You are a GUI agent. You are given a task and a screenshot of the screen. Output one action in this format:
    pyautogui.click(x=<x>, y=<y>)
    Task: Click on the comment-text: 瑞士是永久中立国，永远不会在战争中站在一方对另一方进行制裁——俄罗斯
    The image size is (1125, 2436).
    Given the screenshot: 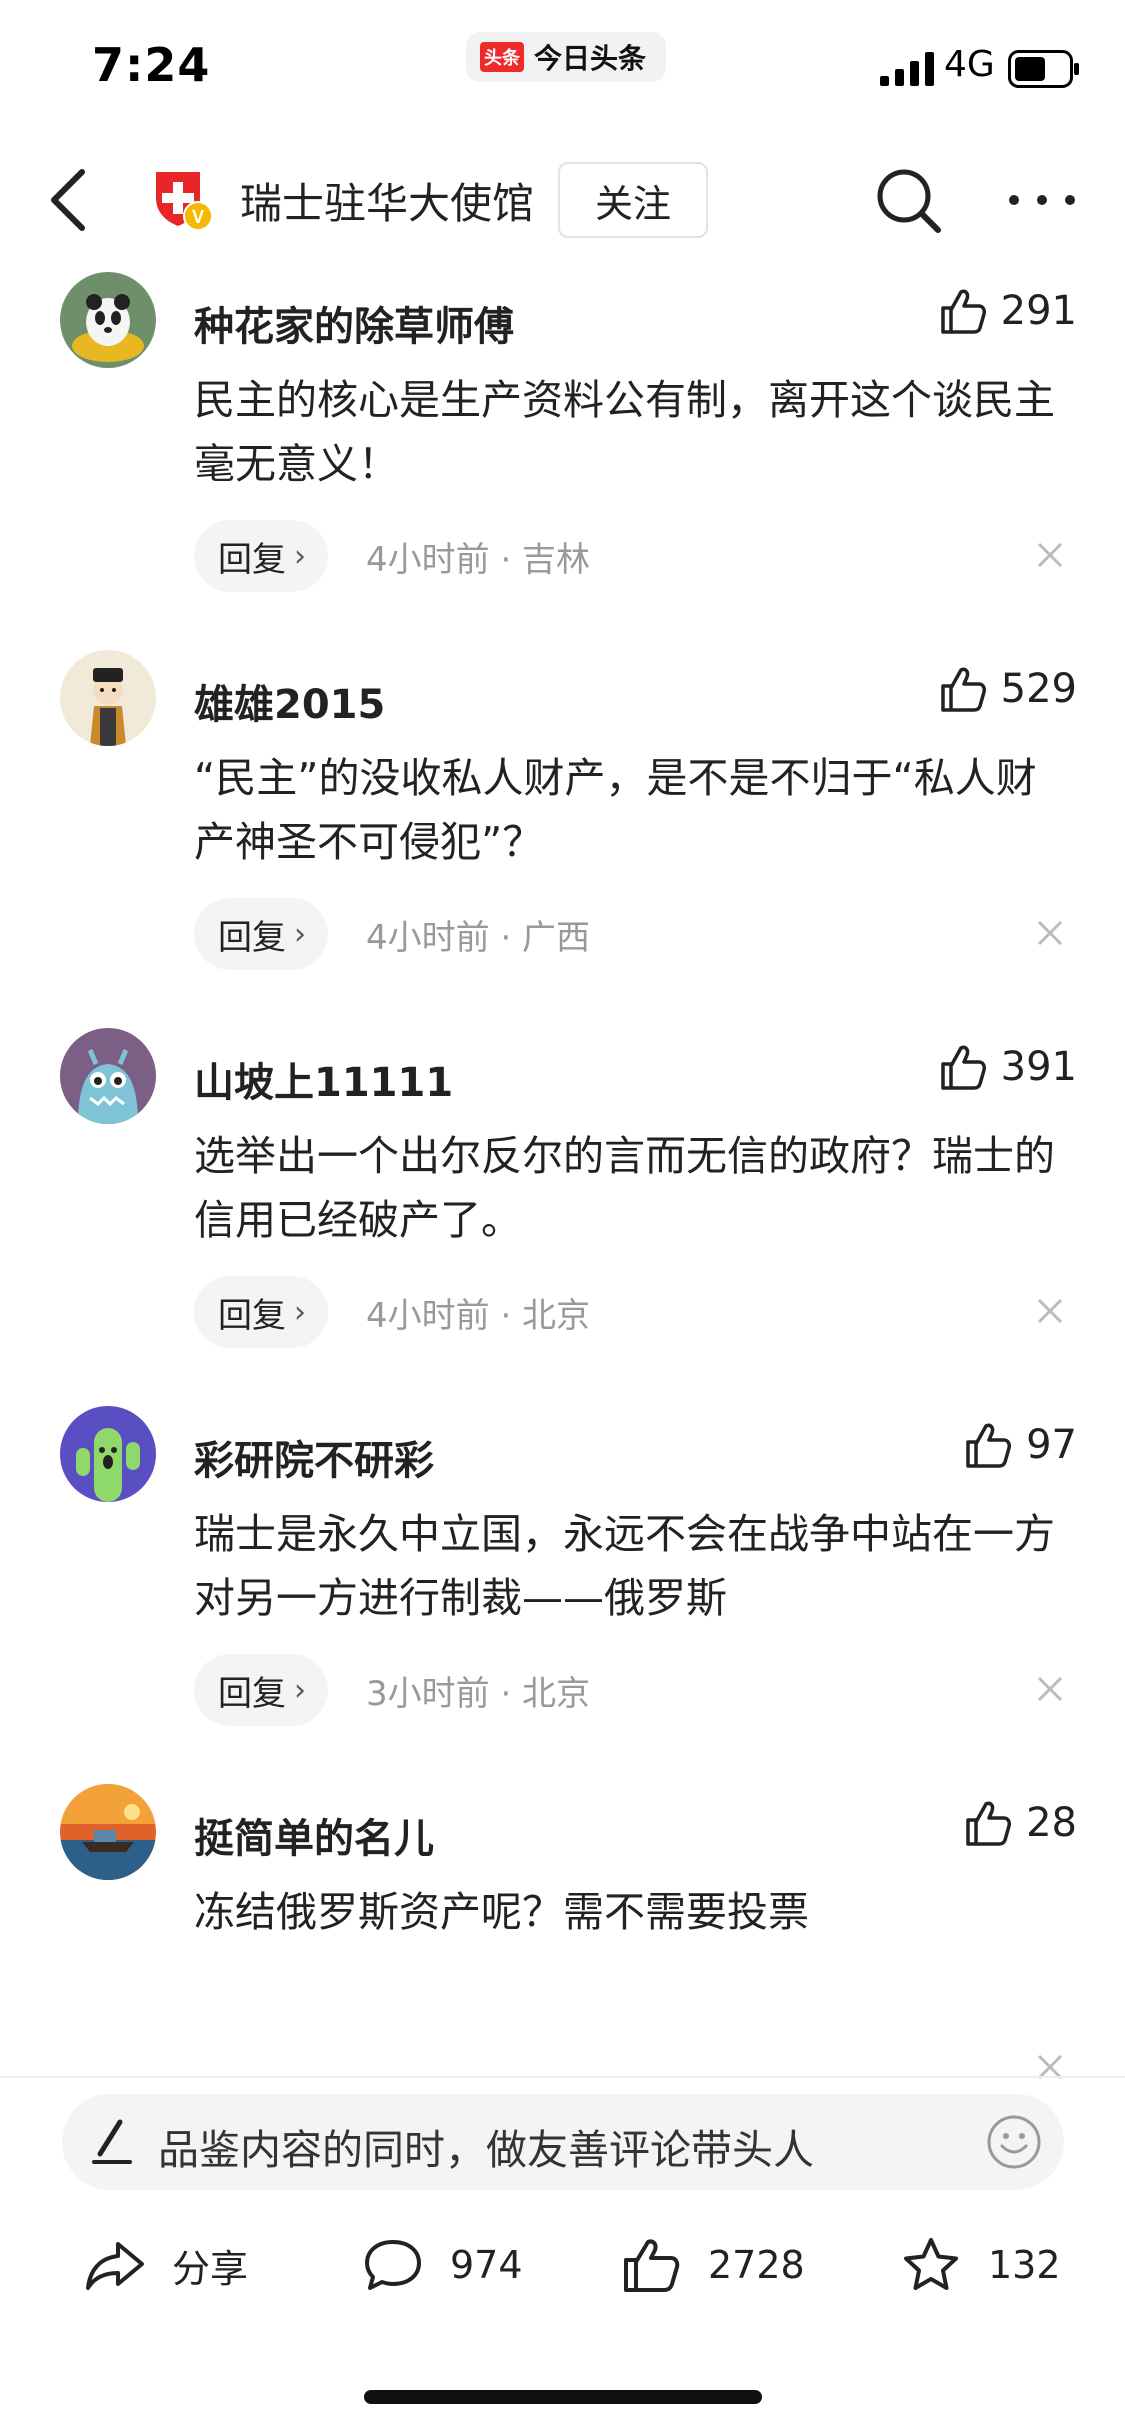 What is the action you would take?
    pyautogui.click(x=624, y=1566)
    